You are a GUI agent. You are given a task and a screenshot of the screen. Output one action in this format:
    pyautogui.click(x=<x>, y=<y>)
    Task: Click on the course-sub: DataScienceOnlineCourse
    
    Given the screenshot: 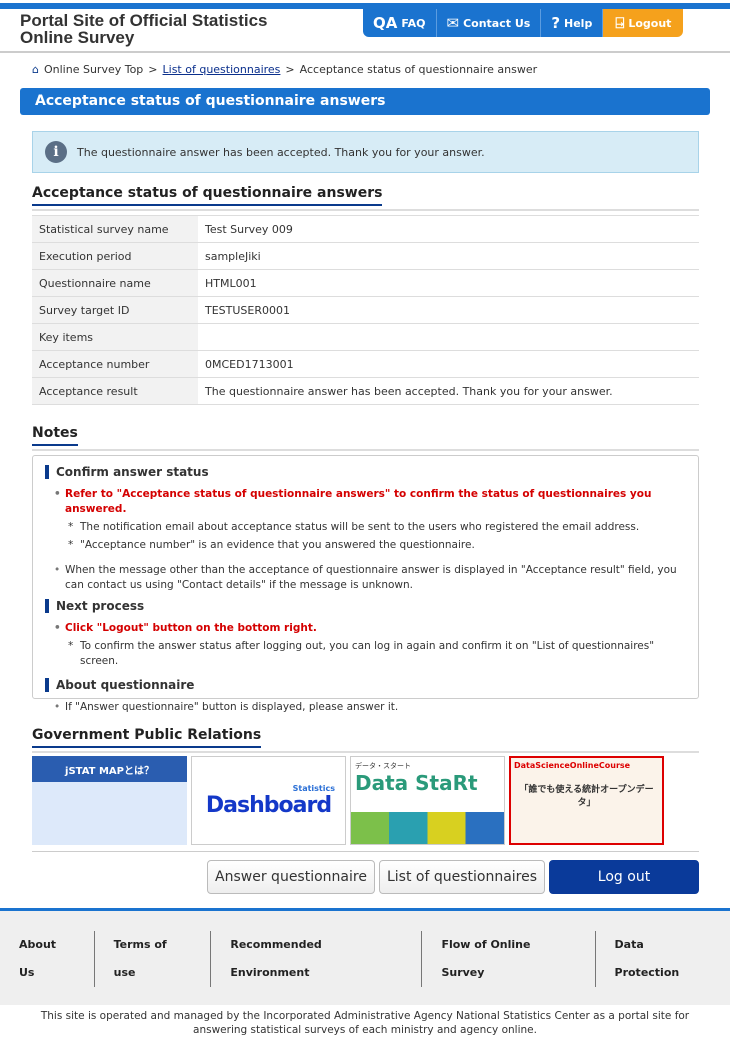 What is the action you would take?
    pyautogui.click(x=572, y=765)
    